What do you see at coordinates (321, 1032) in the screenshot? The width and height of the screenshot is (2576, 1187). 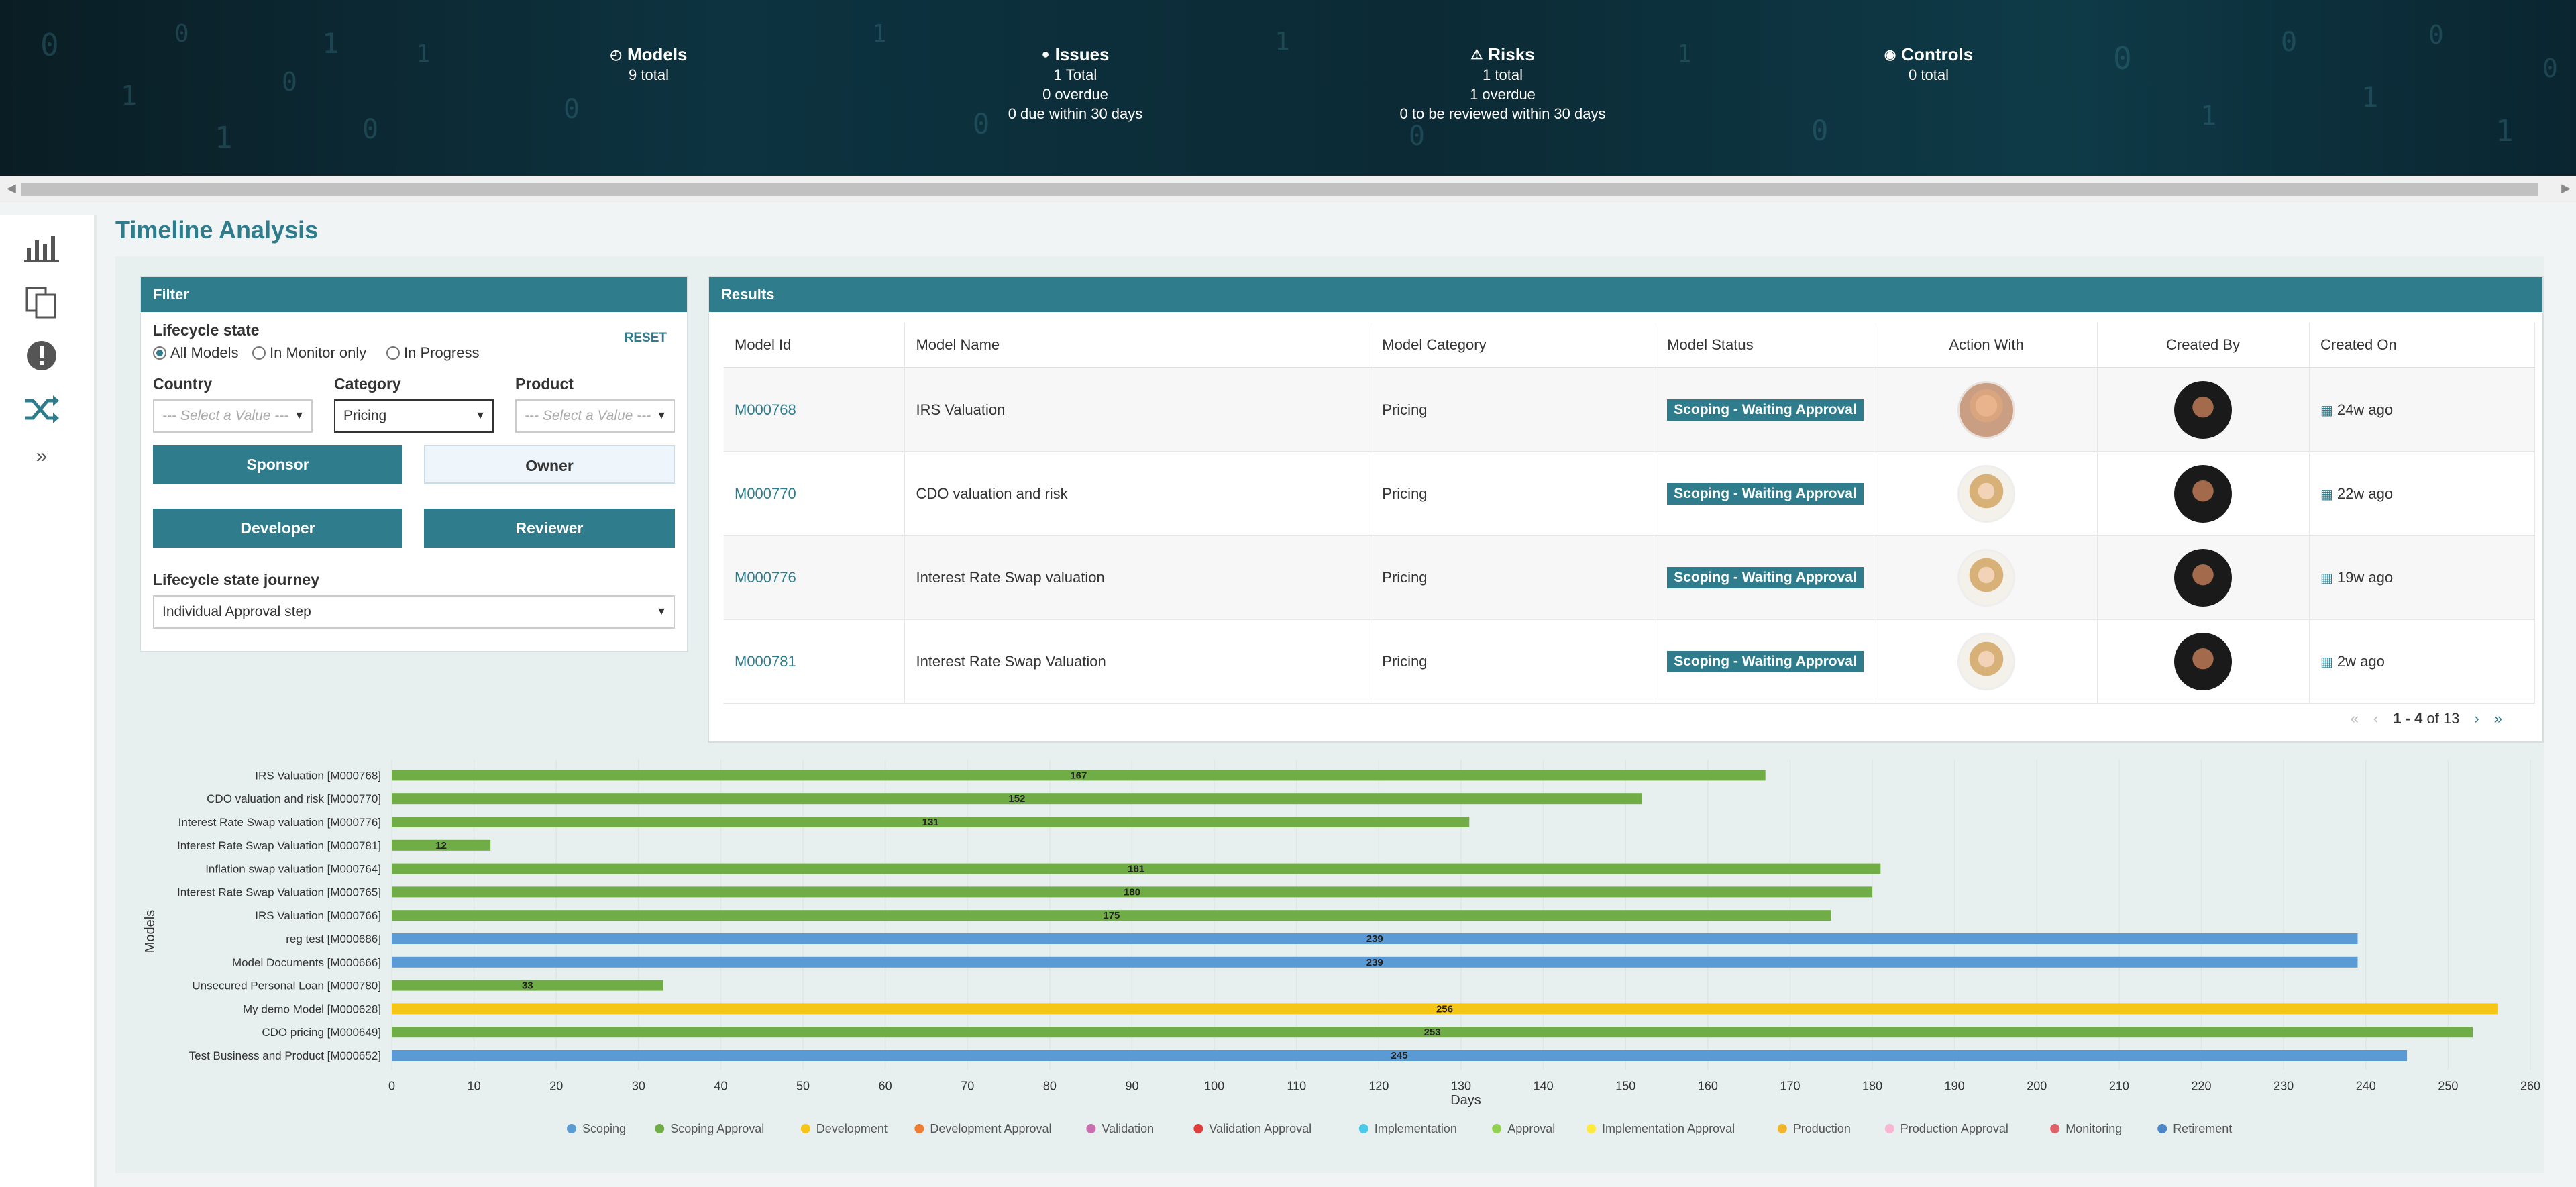 I see `category-label: CDO pricing [M000649]` at bounding box center [321, 1032].